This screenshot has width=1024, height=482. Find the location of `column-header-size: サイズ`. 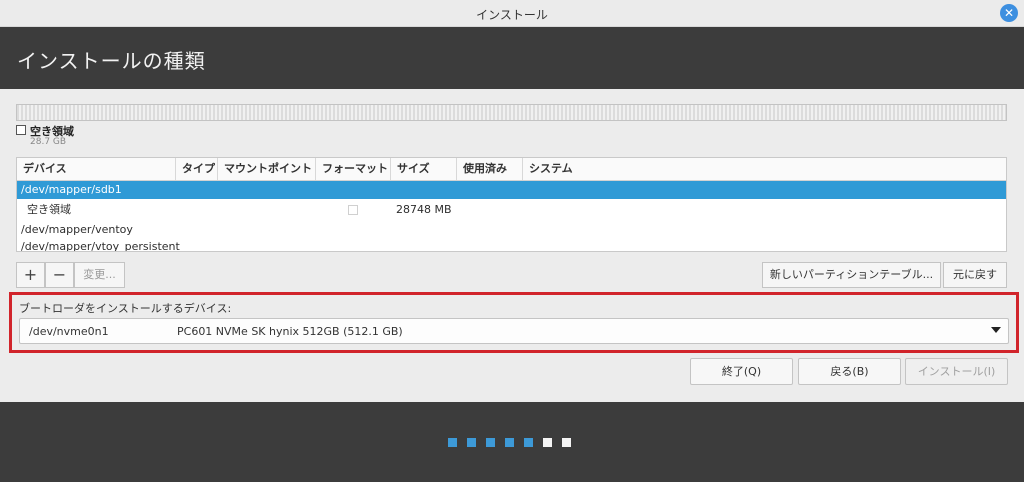

column-header-size: サイズ is located at coordinates (424, 169).